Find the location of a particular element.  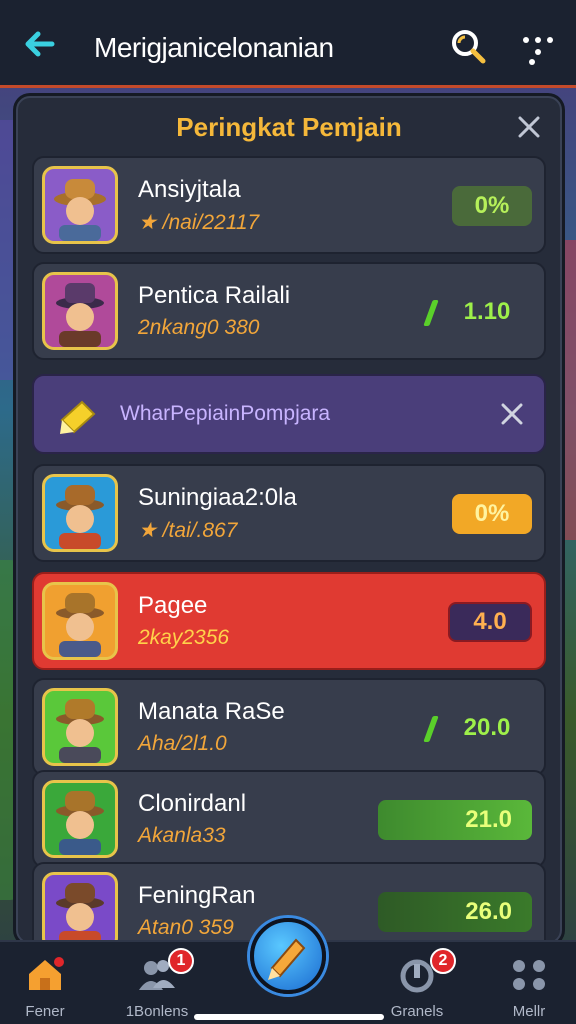

player-subtitle: Aha/2l1.0 is located at coordinates (182, 743).